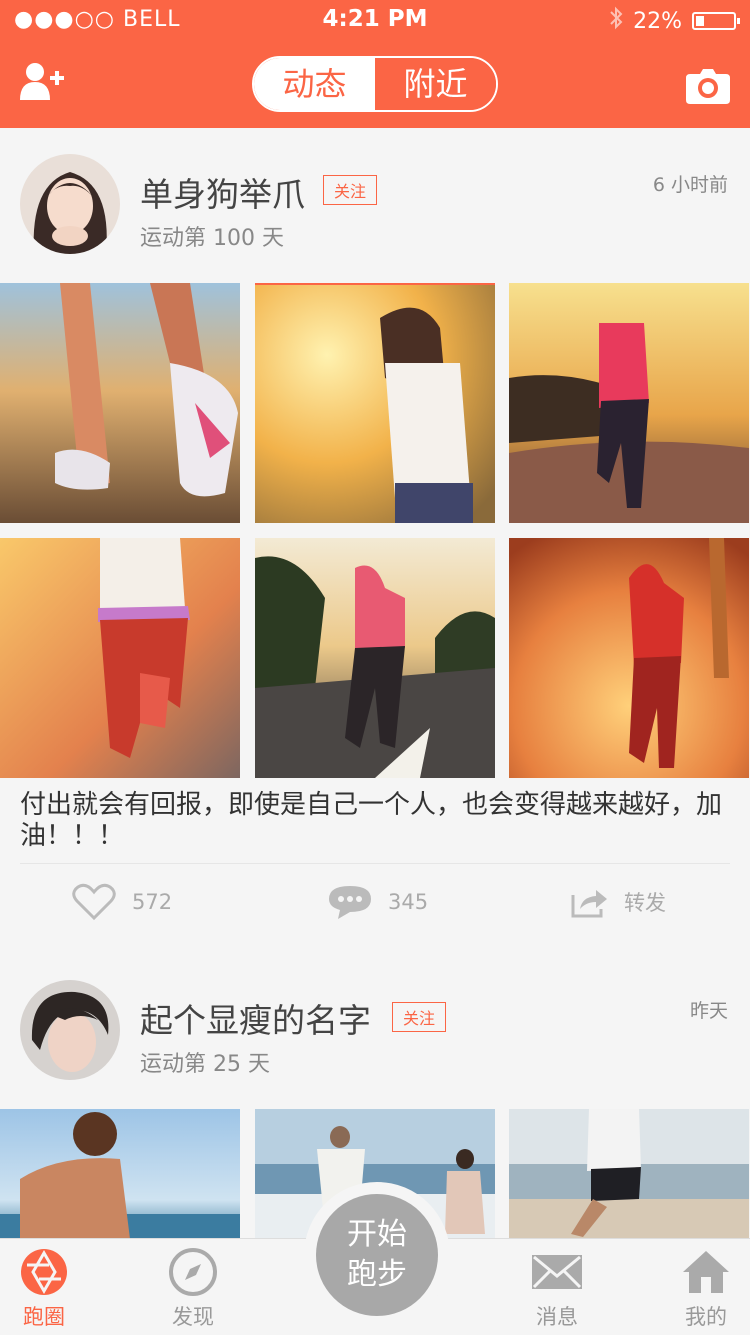 The height and width of the screenshot is (1335, 750). What do you see at coordinates (44, 1317) in the screenshot?
I see `tab-label: 跑圈` at bounding box center [44, 1317].